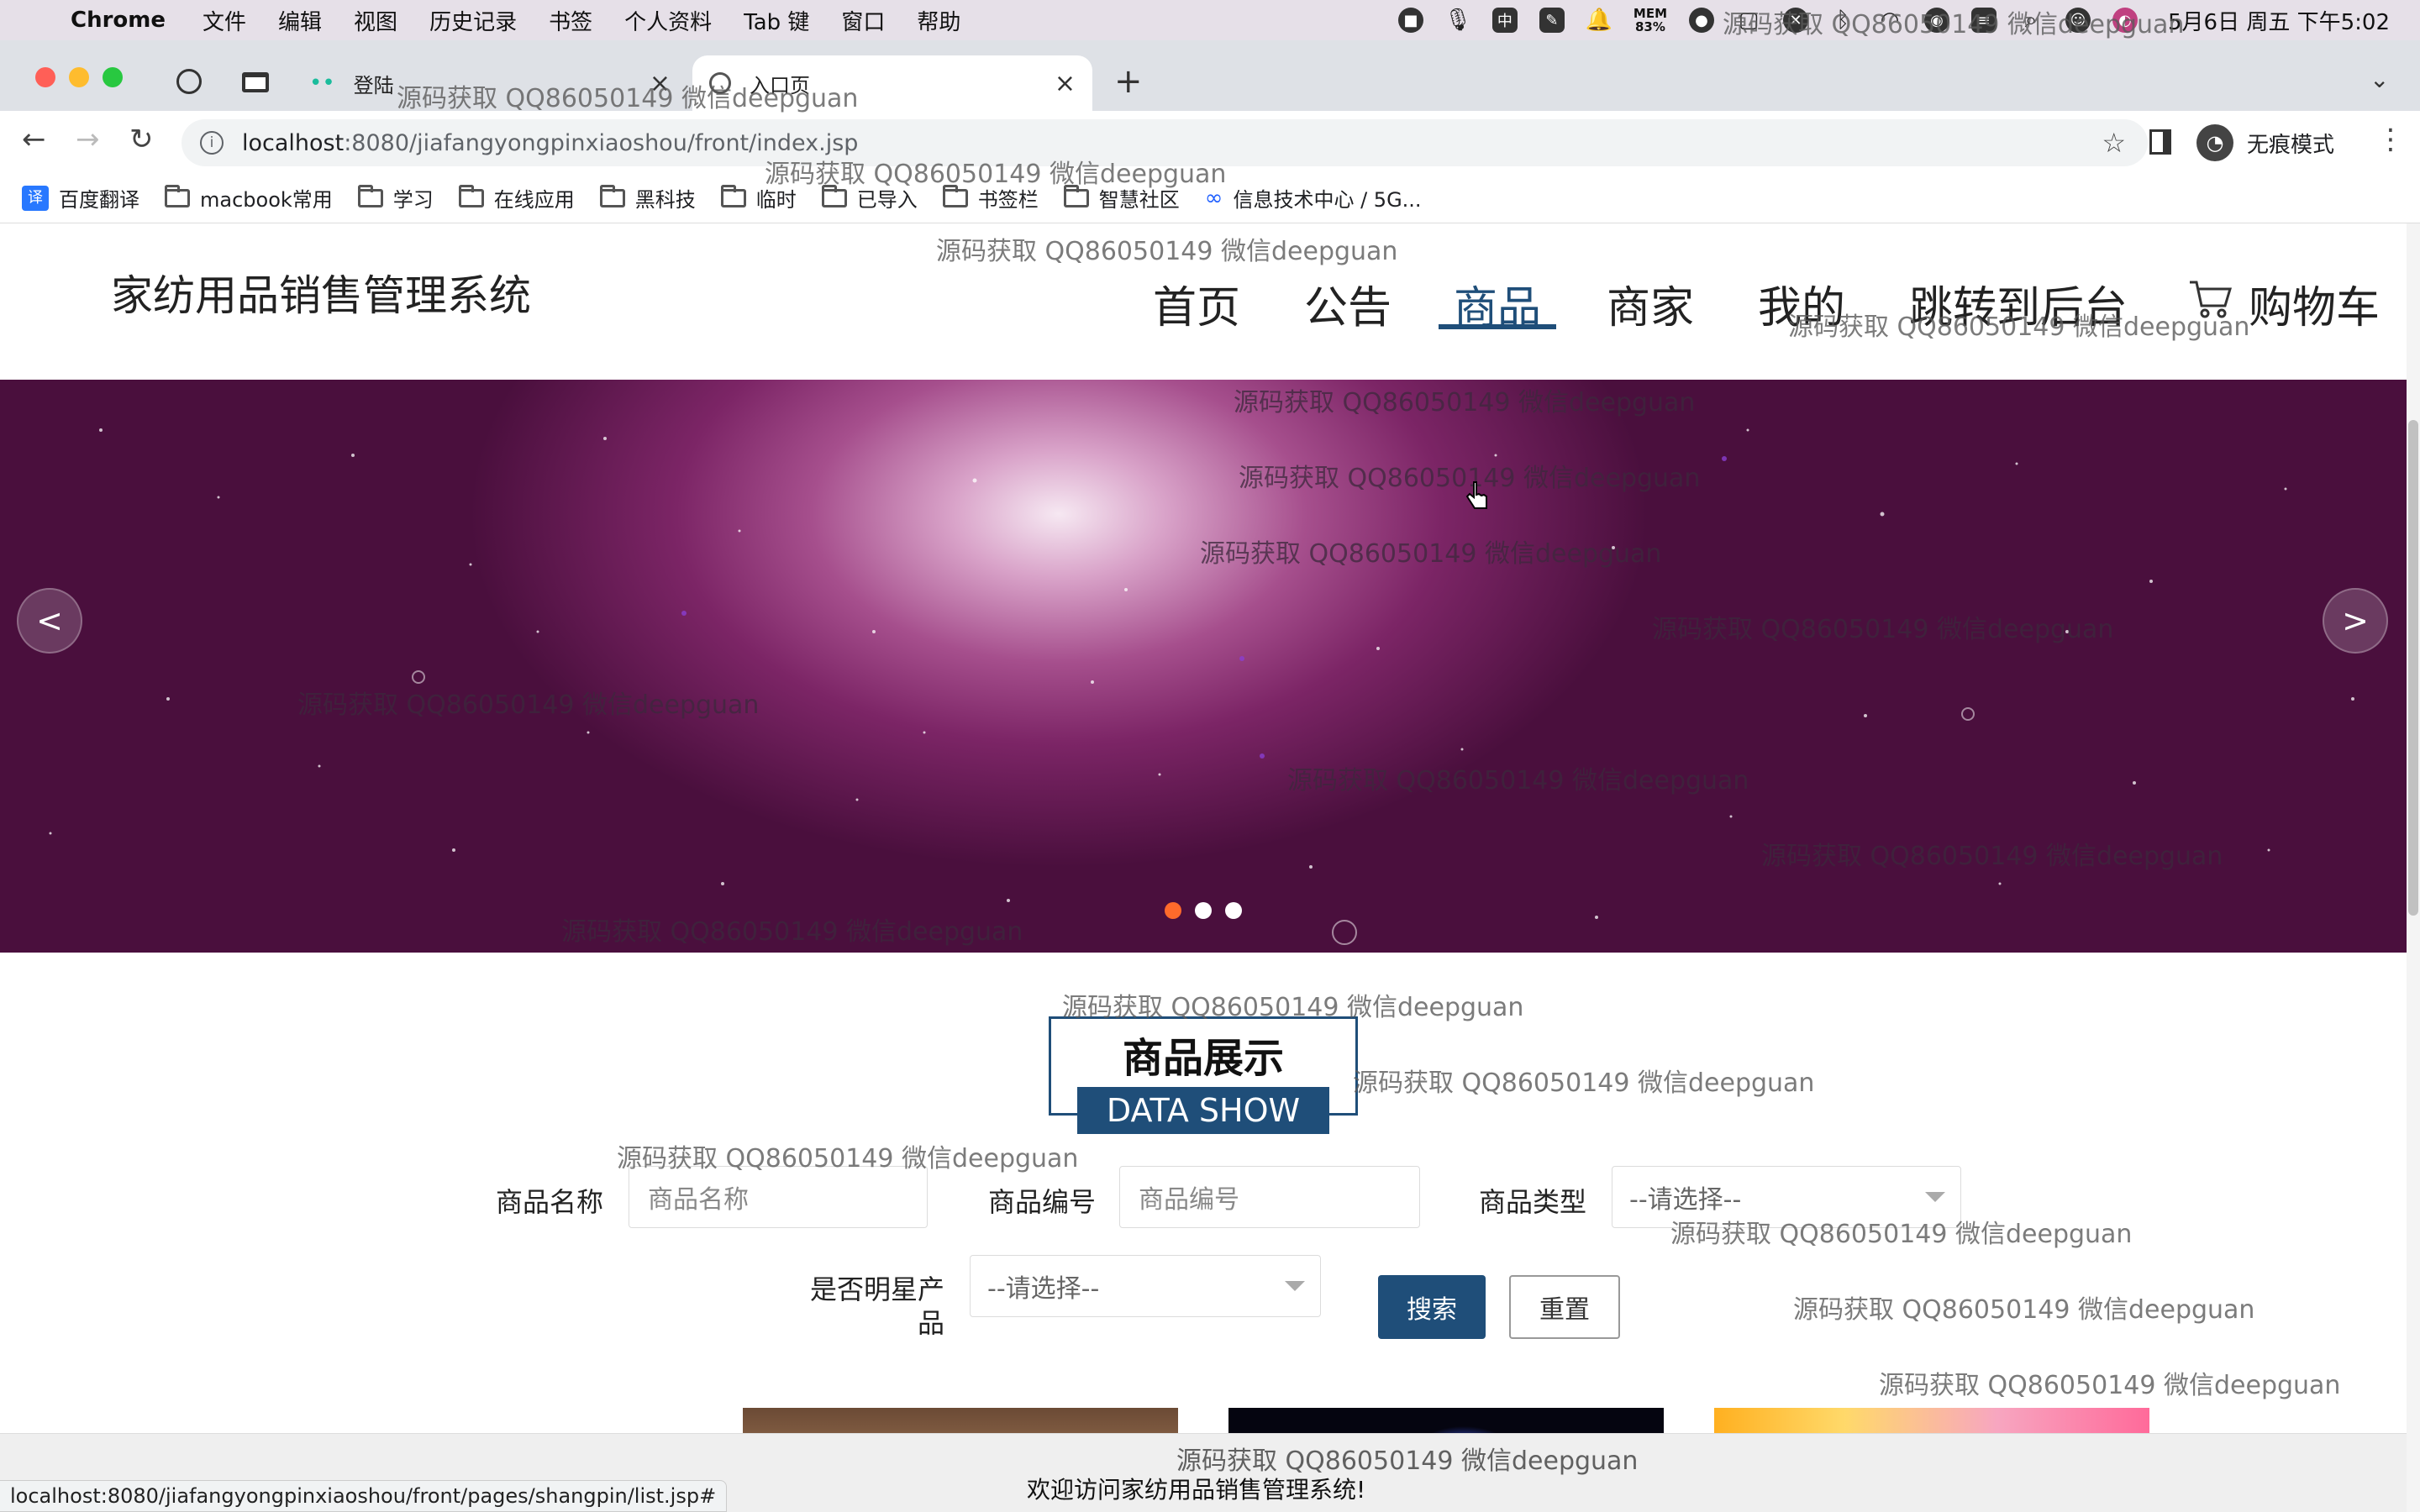 This screenshot has height=1512, width=2420. What do you see at coordinates (1476, 495) in the screenshot?
I see `hand-cursor-icon` at bounding box center [1476, 495].